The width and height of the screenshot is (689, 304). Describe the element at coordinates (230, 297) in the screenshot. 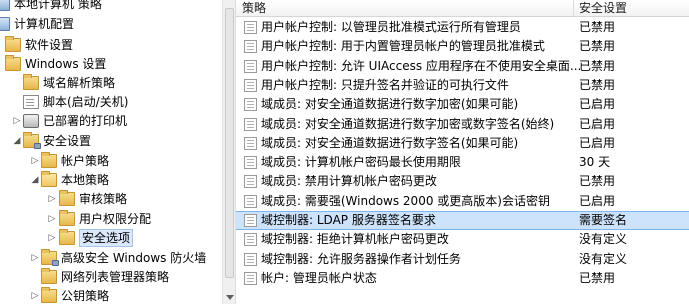

I see `scroll-down-arrow-icon` at that location.